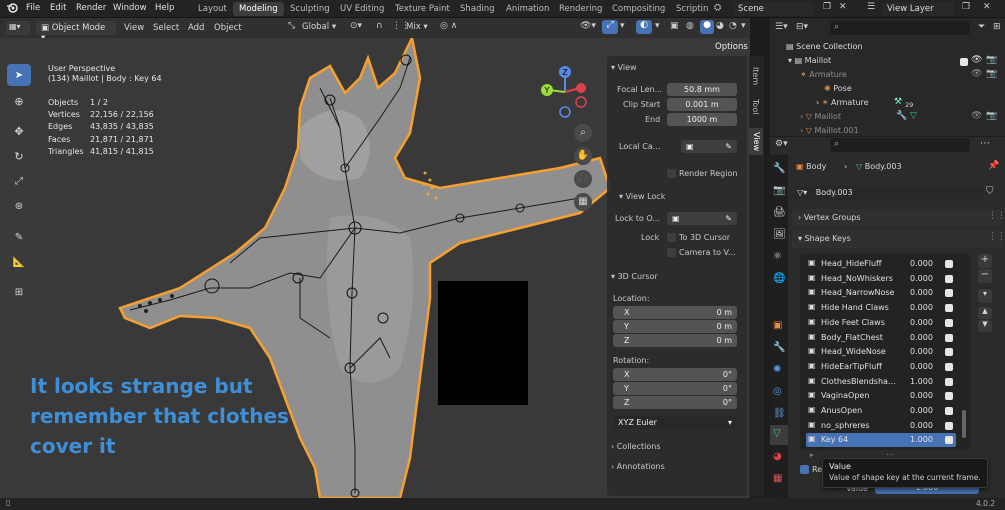 This screenshot has height=510, width=1005. Describe the element at coordinates (781, 144) in the screenshot. I see `properties-editor-icon: ⚙▾` at that location.